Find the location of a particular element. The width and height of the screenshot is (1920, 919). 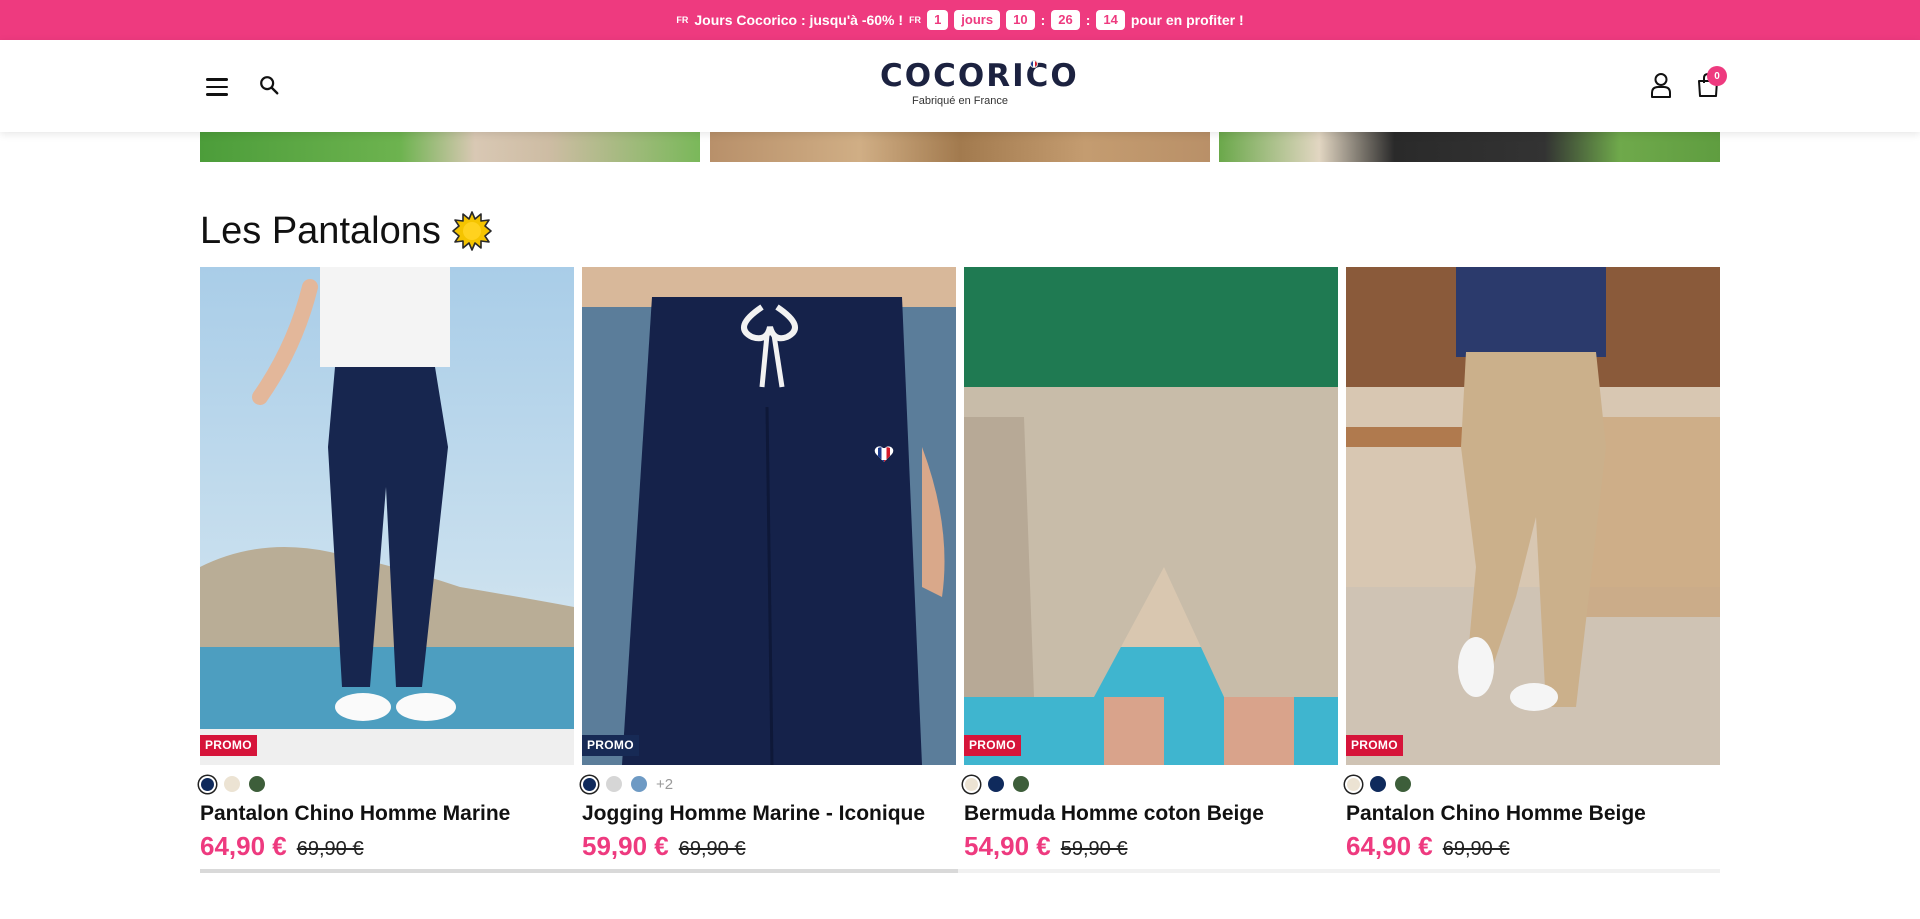

price-row: 59,90 € 69,90 € is located at coordinates (769, 846).